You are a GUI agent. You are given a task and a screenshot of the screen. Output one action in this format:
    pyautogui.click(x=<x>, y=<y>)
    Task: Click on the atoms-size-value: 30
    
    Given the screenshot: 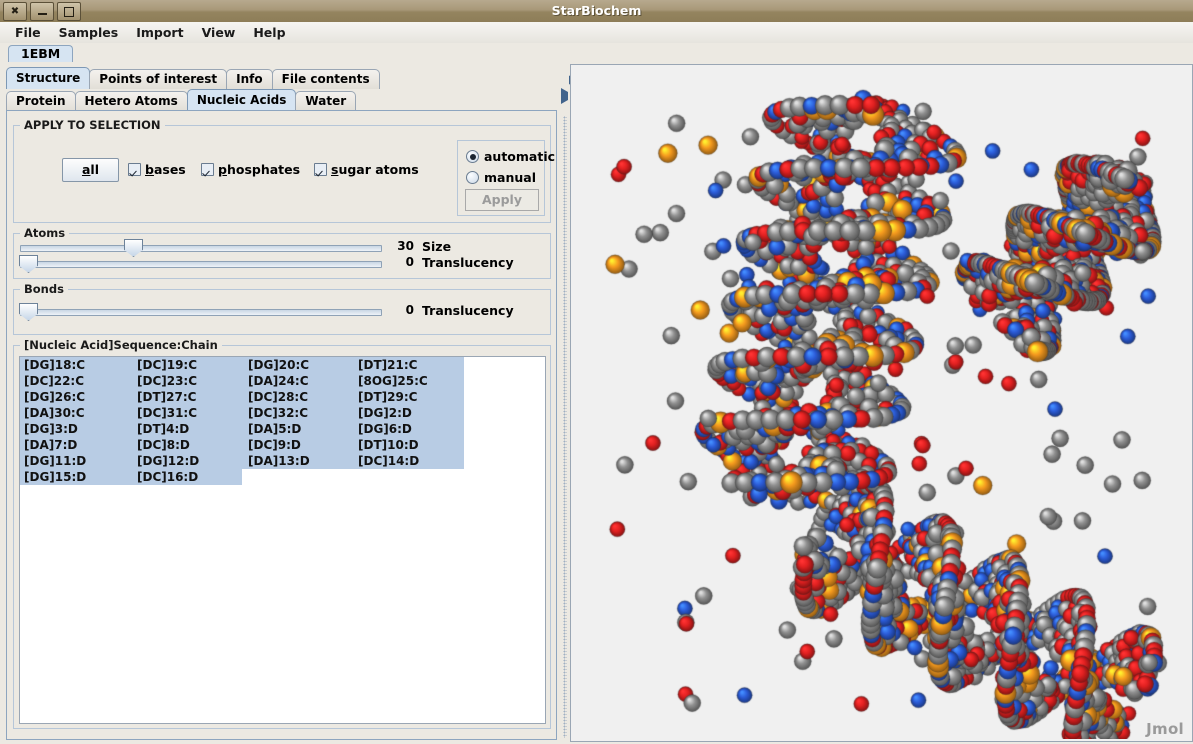 What is the action you would take?
    pyautogui.click(x=405, y=246)
    